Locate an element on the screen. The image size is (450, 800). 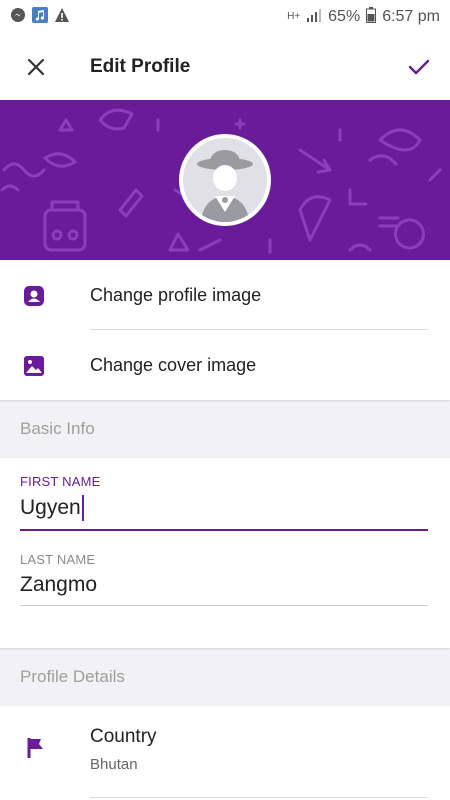
portrait-icon is located at coordinates (34, 296).